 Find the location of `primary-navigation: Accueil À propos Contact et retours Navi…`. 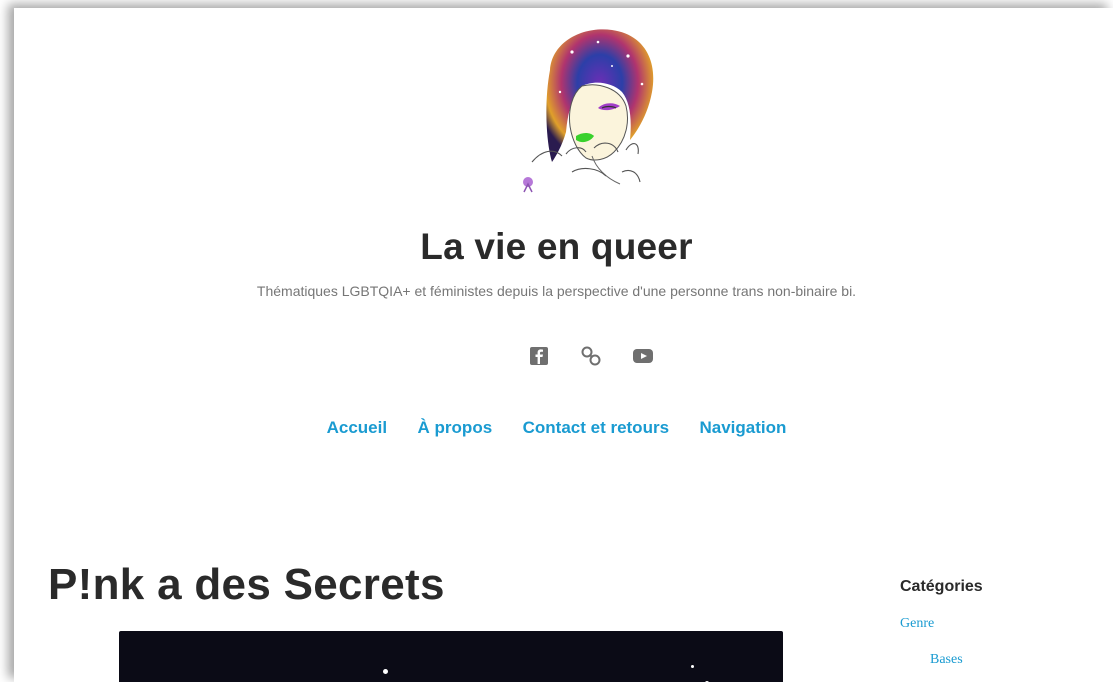

primary-navigation: Accueil À propos Contact et retours Navi… is located at coordinates (556, 428).